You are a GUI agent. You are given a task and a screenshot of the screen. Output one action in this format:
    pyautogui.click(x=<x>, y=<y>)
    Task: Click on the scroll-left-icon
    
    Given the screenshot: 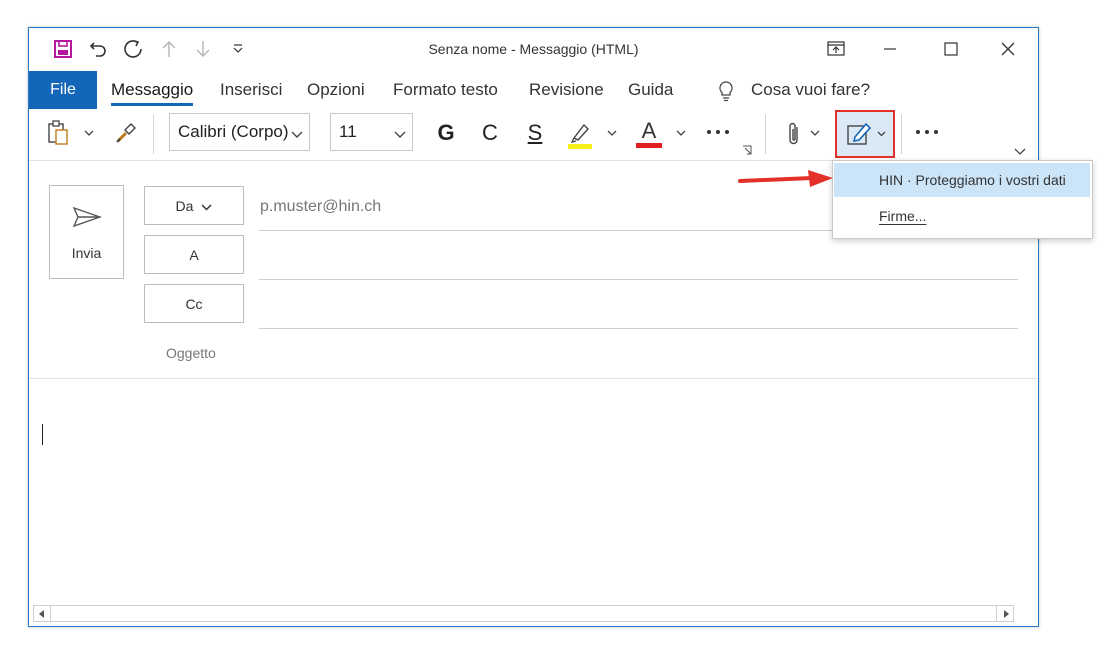 What is the action you would take?
    pyautogui.click(x=41, y=613)
    